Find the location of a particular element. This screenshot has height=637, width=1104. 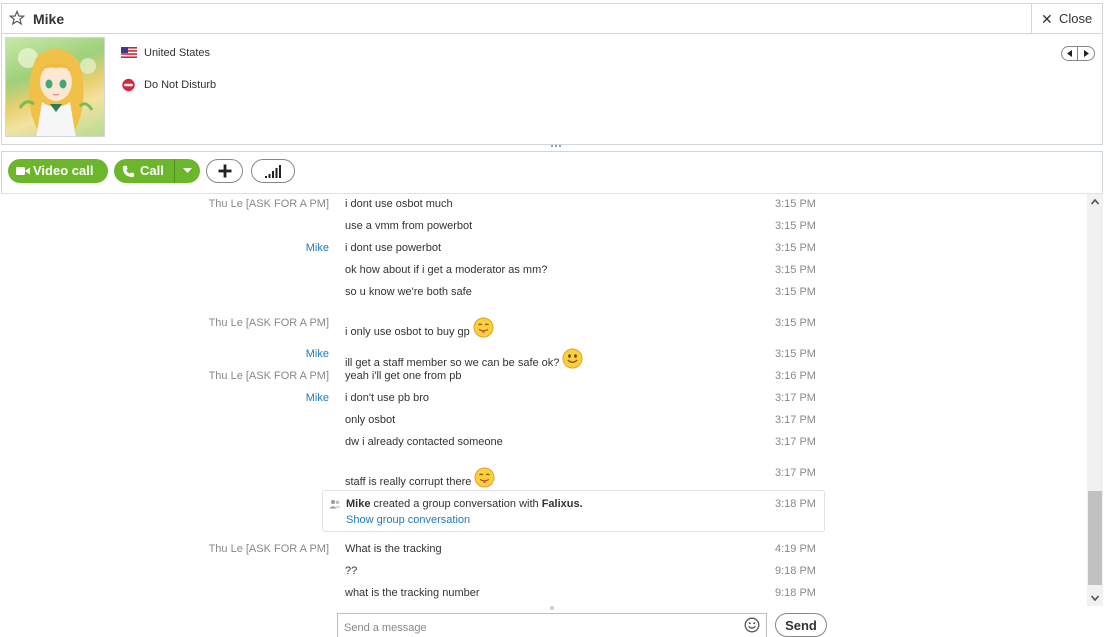

chevron-up-icon is located at coordinates (1095, 201).